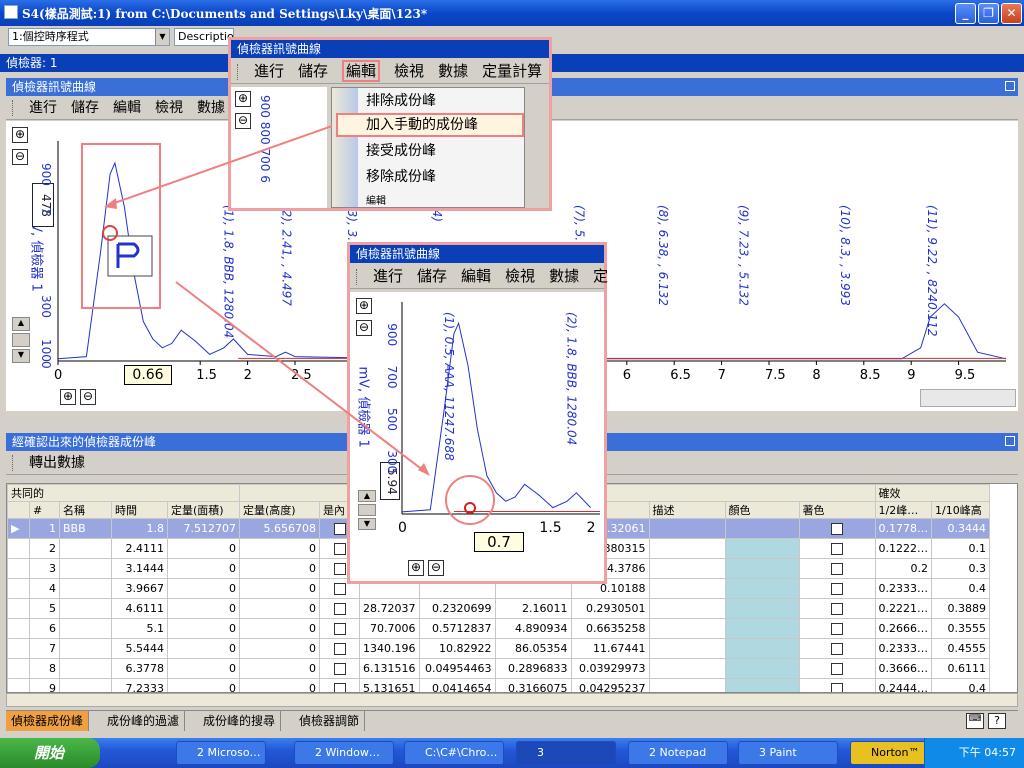 The width and height of the screenshot is (1024, 768). What do you see at coordinates (432, 276) in the screenshot?
I see `overlay2-menu-save: 儲存` at bounding box center [432, 276].